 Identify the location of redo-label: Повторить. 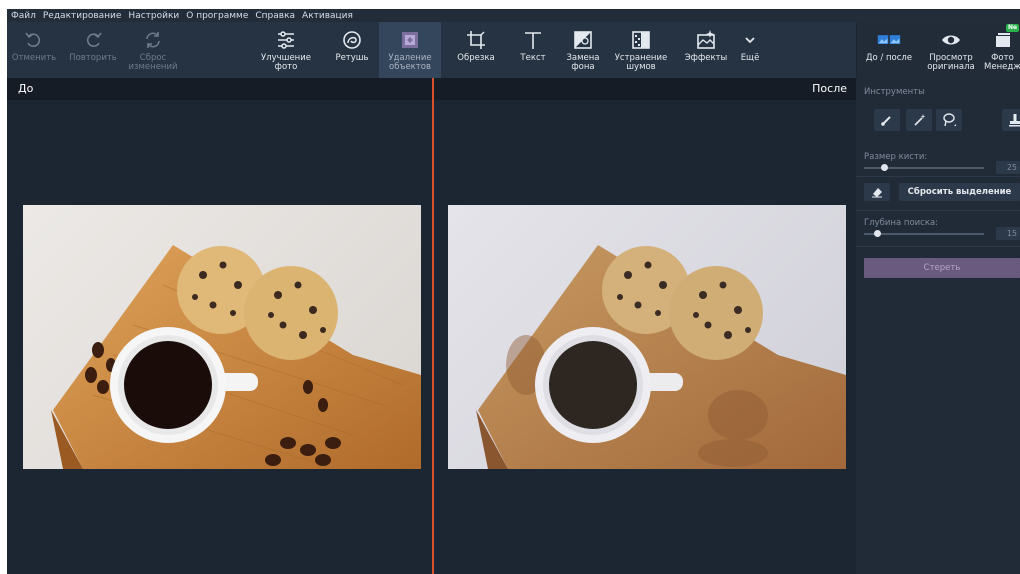
(93, 58).